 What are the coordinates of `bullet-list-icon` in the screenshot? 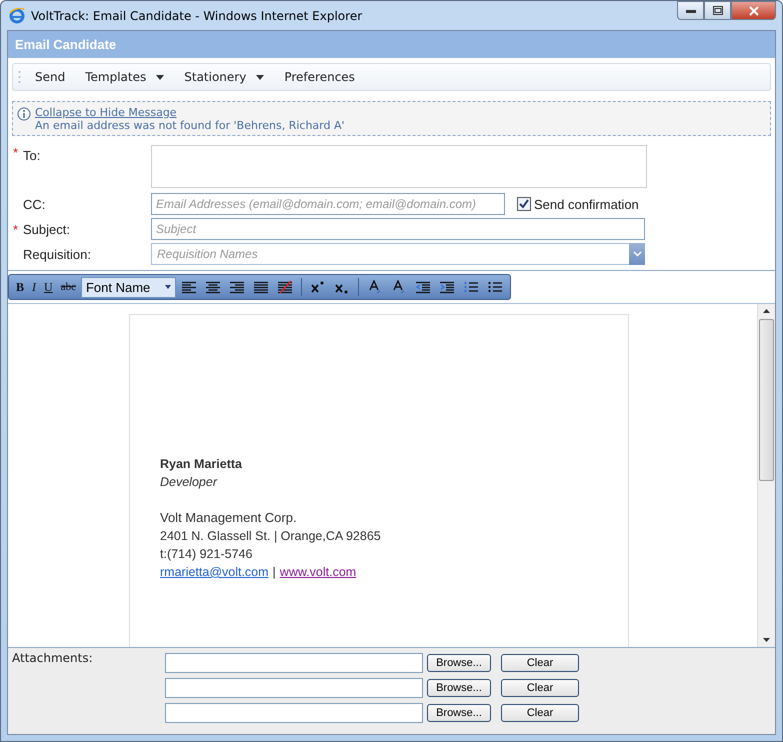 It's located at (494, 287).